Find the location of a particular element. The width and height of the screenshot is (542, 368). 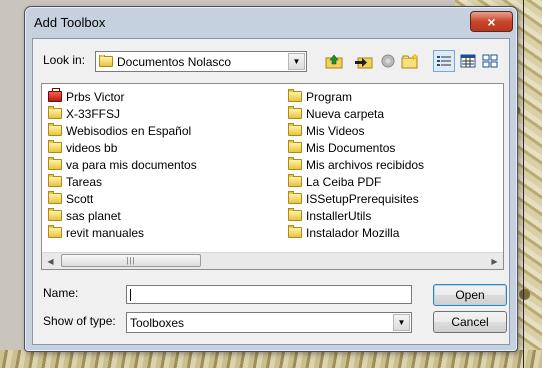

horizontal-scrollbar: ◀ ||| ▶ is located at coordinates (272, 260).